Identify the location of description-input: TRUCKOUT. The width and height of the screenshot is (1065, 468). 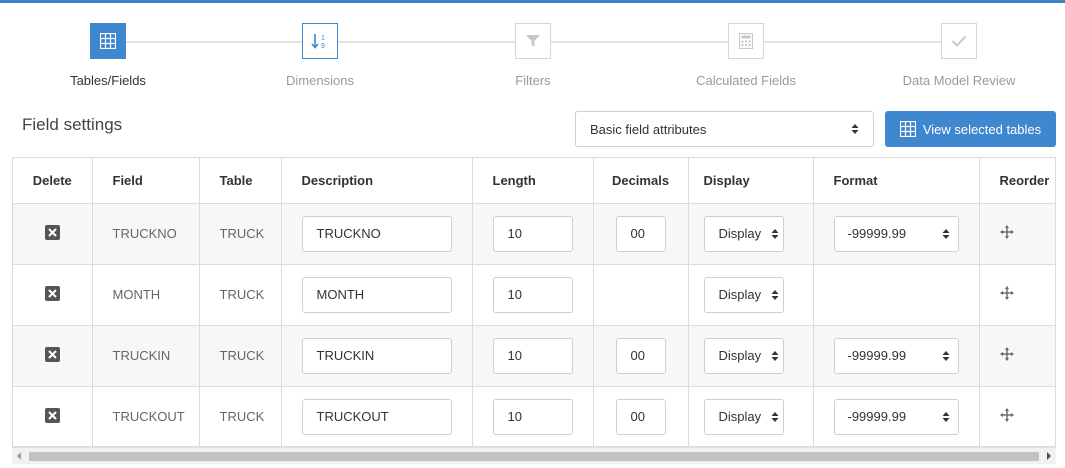
(376, 416).